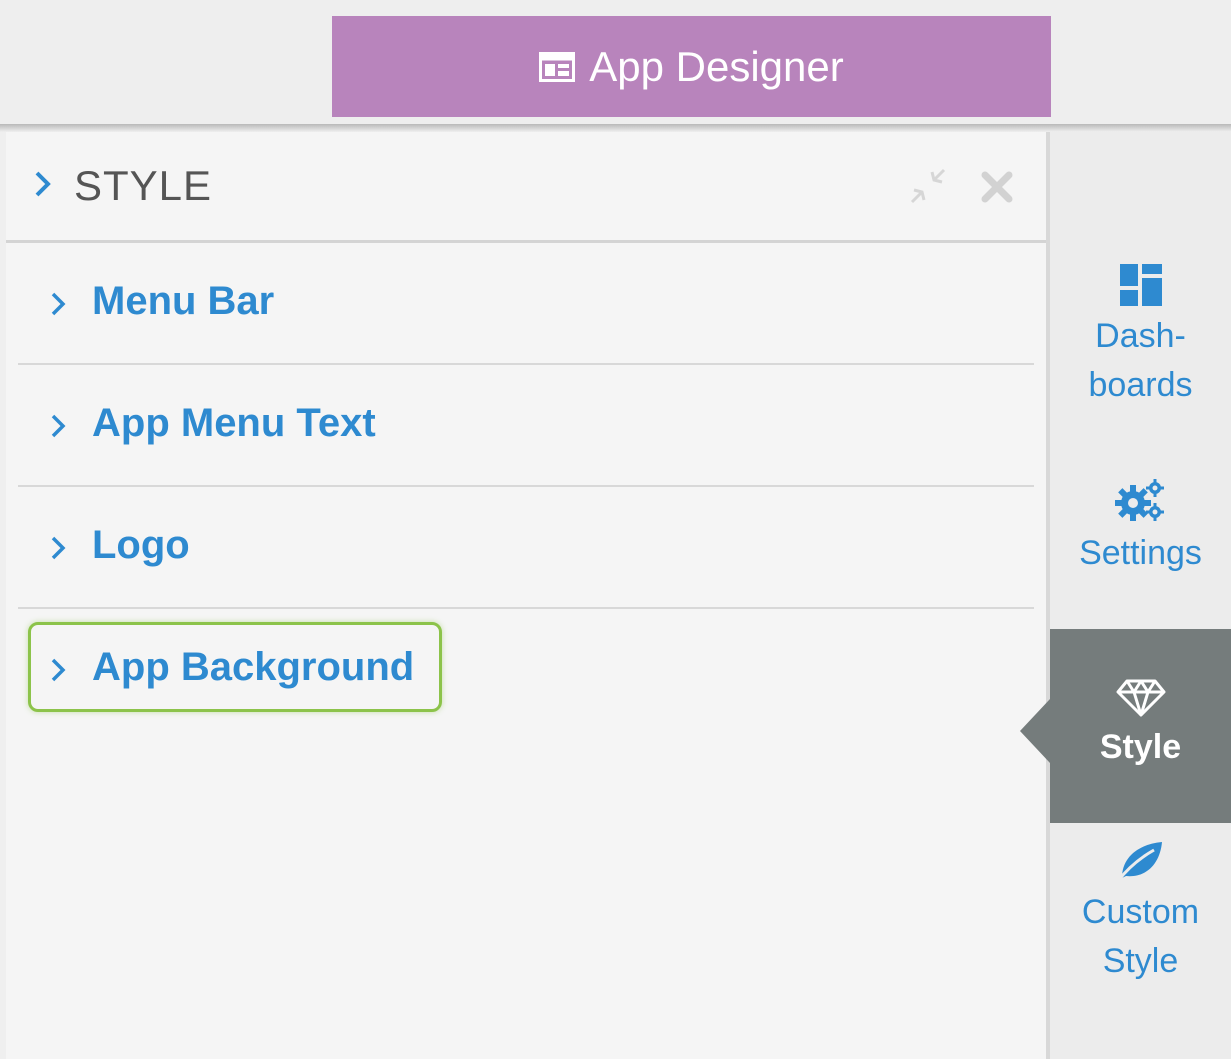 The height and width of the screenshot is (1059, 1231). Describe the element at coordinates (526, 187) in the screenshot. I see `panel-header: STYLE` at that location.